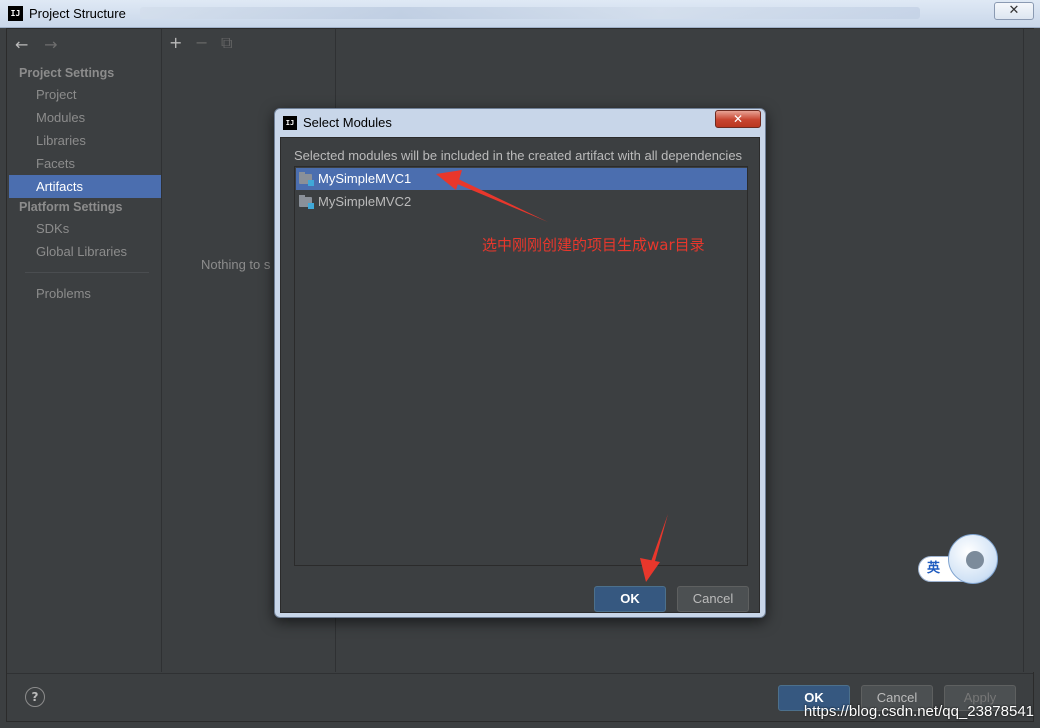 The width and height of the screenshot is (1040, 728). What do you see at coordinates (492, 196) in the screenshot?
I see `arrow-to-module` at bounding box center [492, 196].